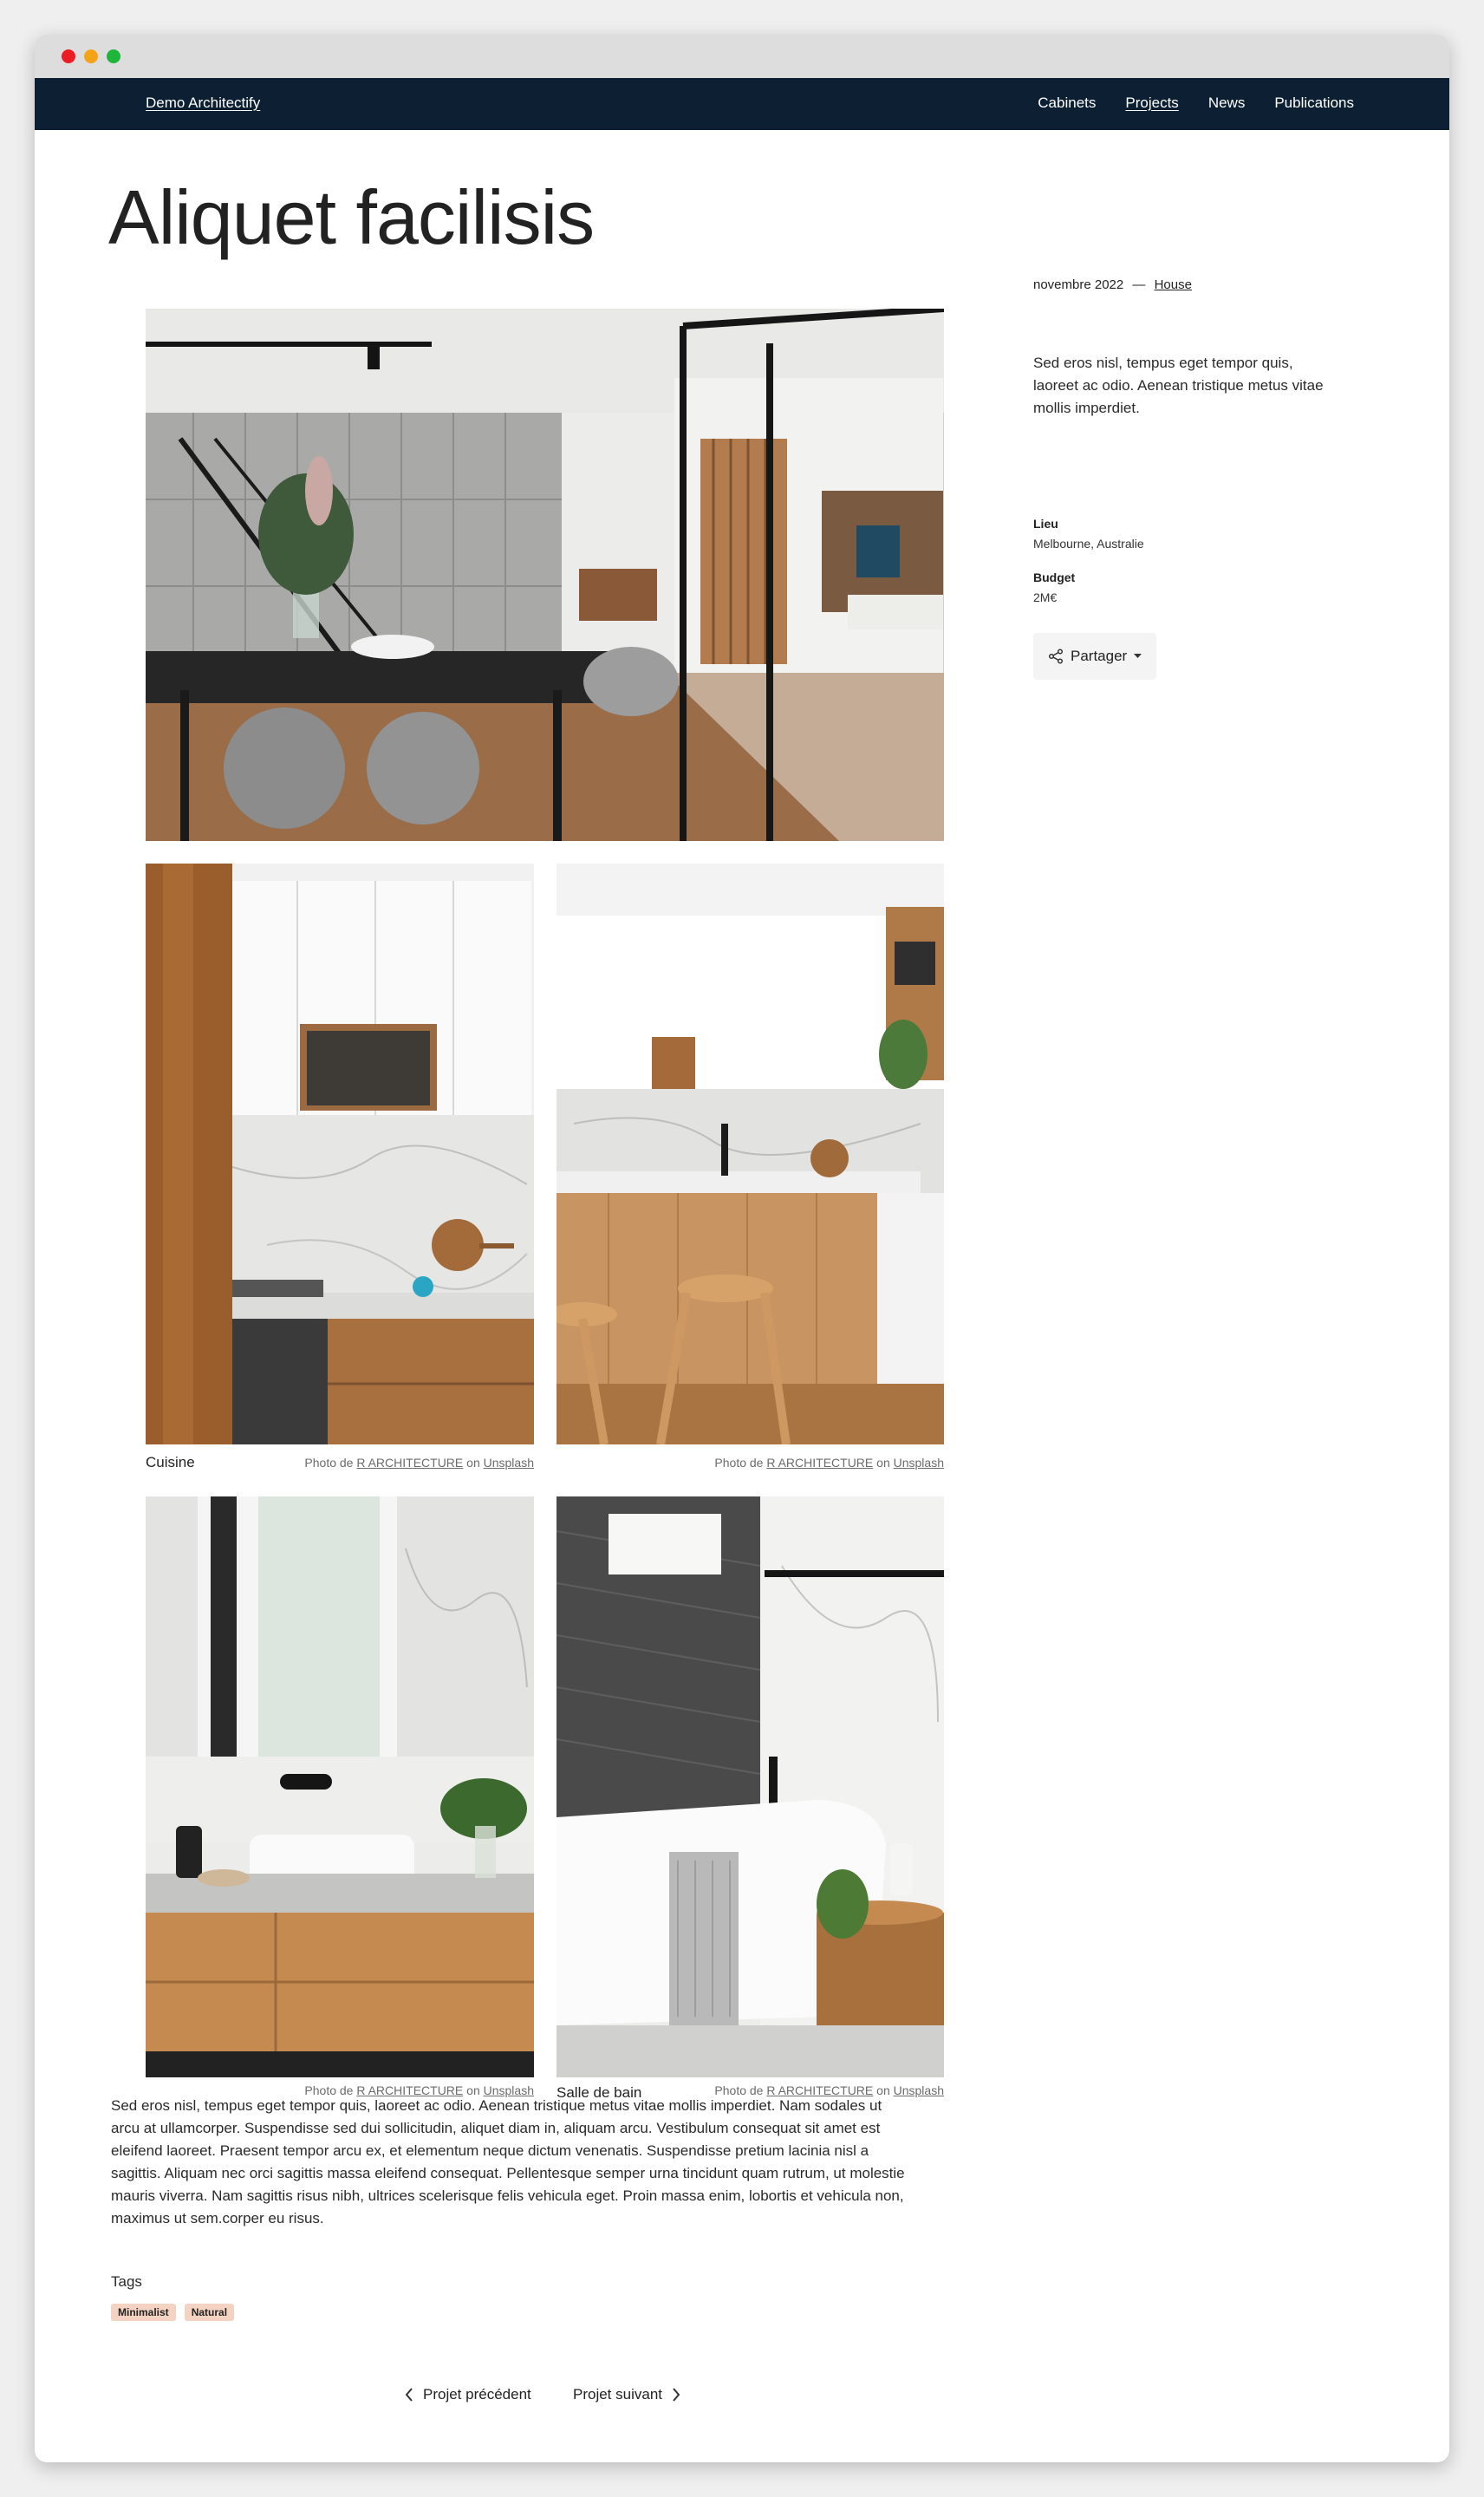  What do you see at coordinates (477, 2394) in the screenshot?
I see `previous-project-label: Projet précédent` at bounding box center [477, 2394].